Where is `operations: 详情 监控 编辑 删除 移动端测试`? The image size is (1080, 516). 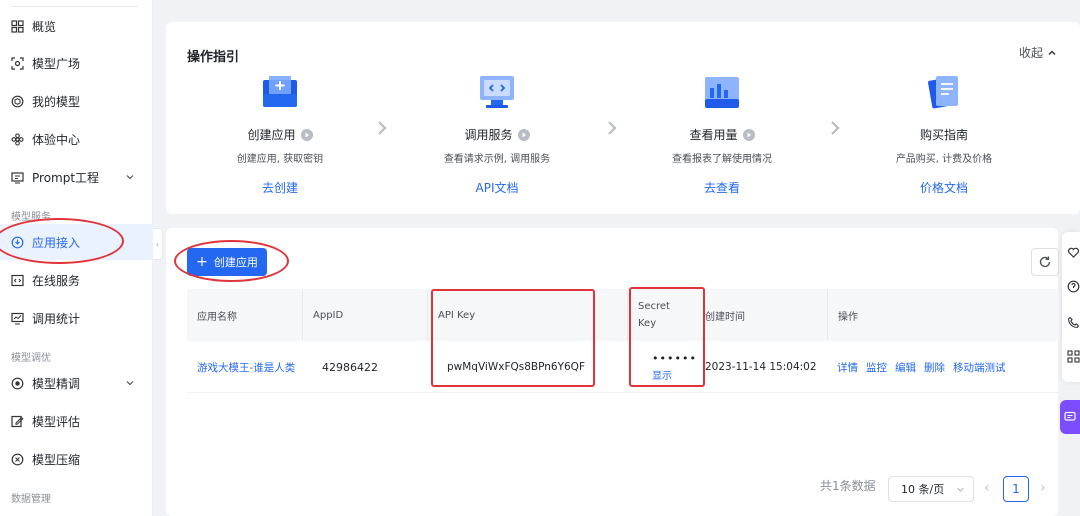 operations: 详情 监控 编辑 删除 移动端测试 is located at coordinates (943, 367).